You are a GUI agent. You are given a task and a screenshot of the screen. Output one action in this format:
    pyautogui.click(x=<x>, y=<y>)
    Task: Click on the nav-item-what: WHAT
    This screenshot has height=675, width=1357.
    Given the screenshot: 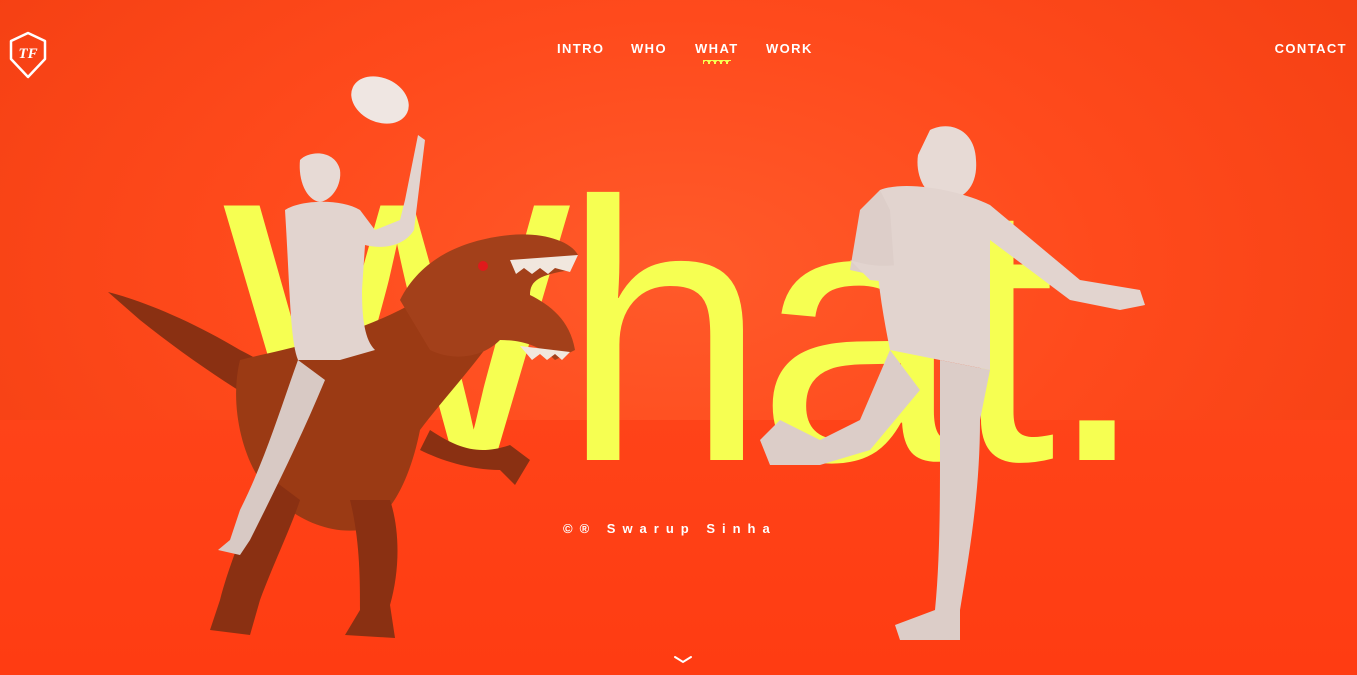 What is the action you would take?
    pyautogui.click(x=717, y=52)
    